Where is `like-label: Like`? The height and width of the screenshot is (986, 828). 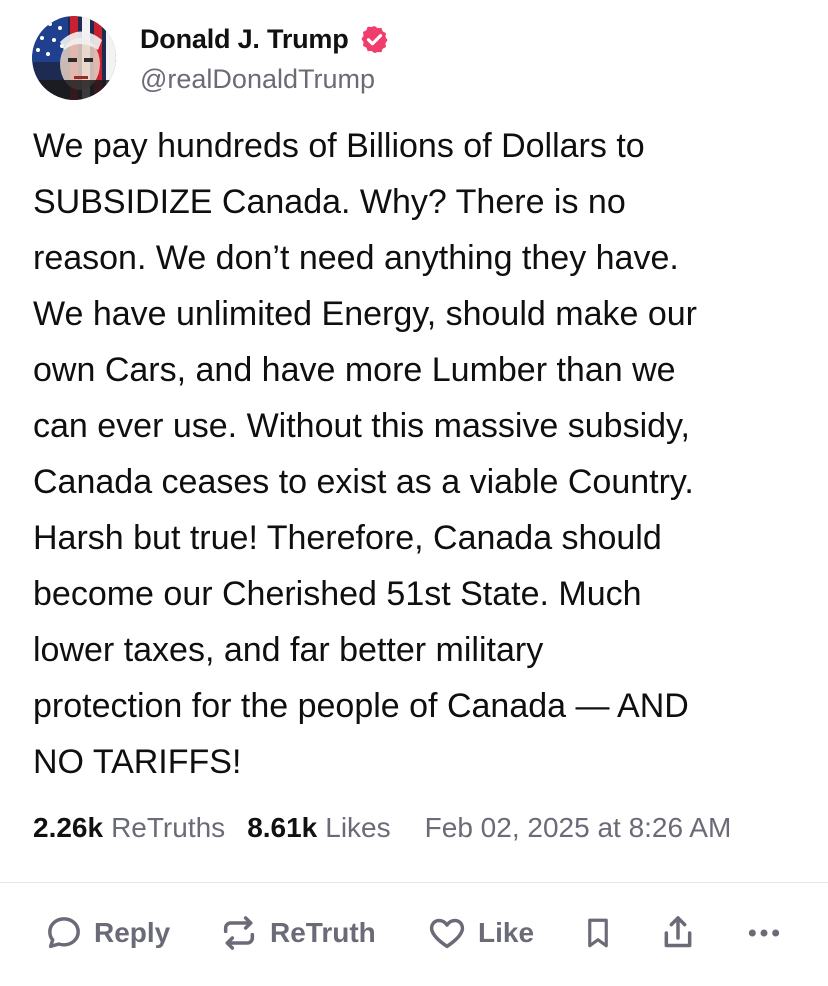 like-label: Like is located at coordinates (506, 932).